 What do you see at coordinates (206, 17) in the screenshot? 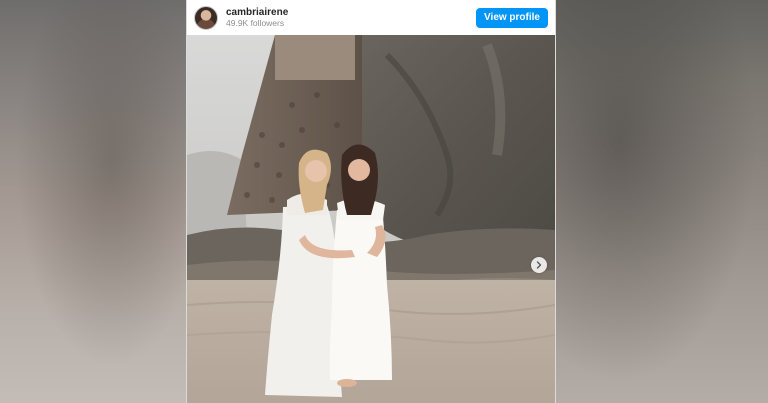
I see `avatar` at bounding box center [206, 17].